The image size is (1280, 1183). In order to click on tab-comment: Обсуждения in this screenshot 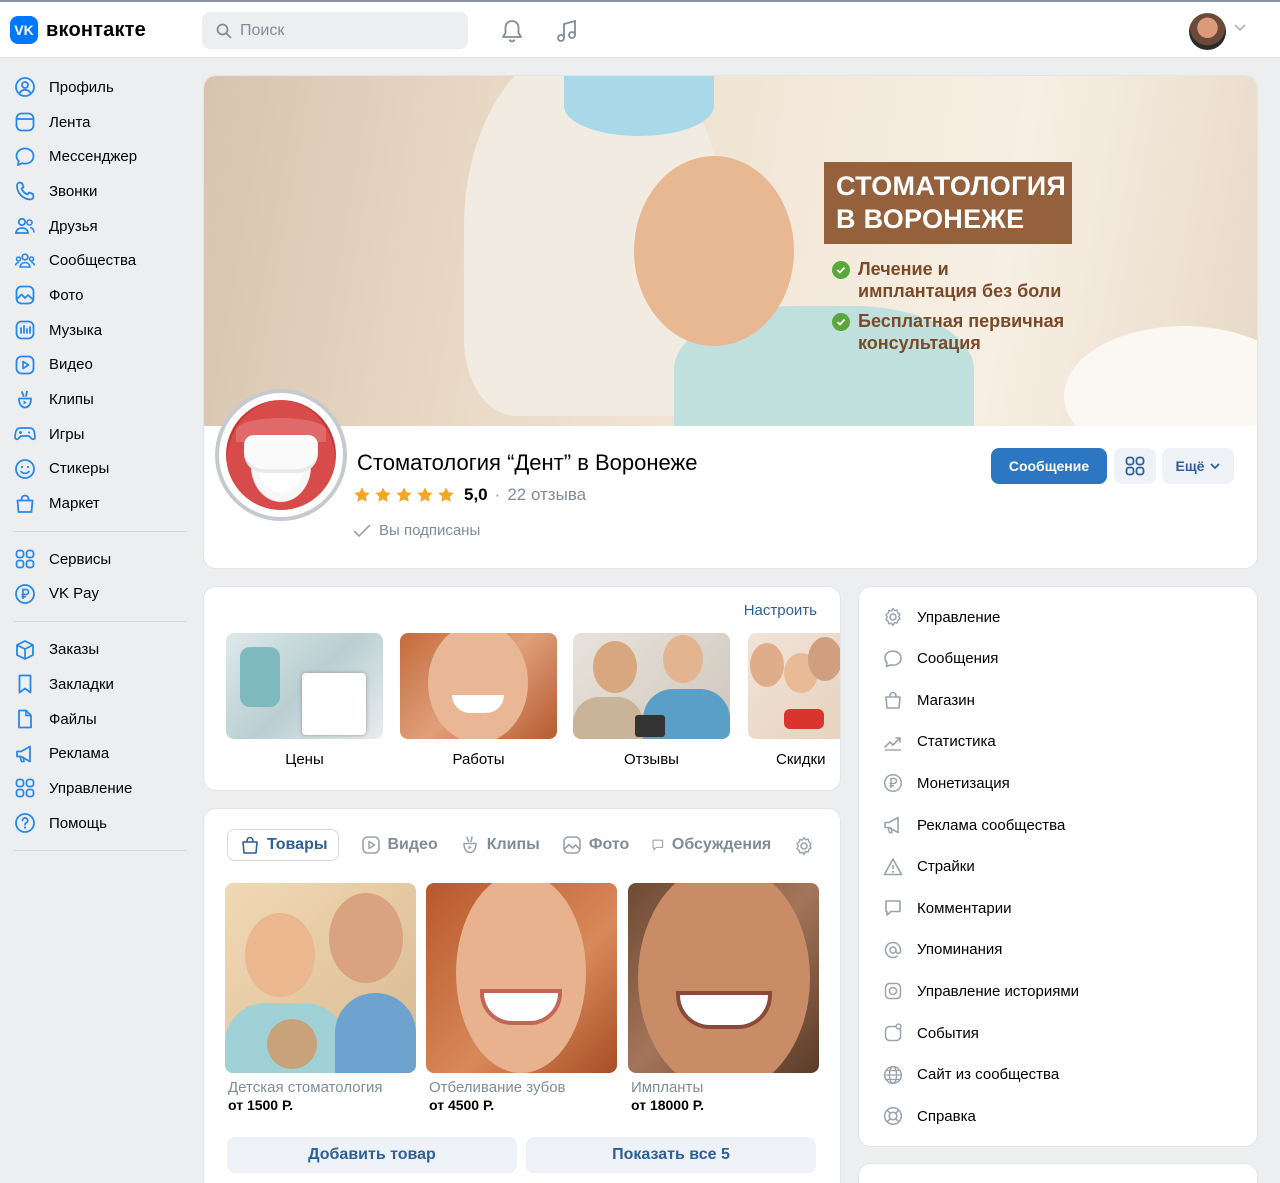, I will do `click(711, 845)`.